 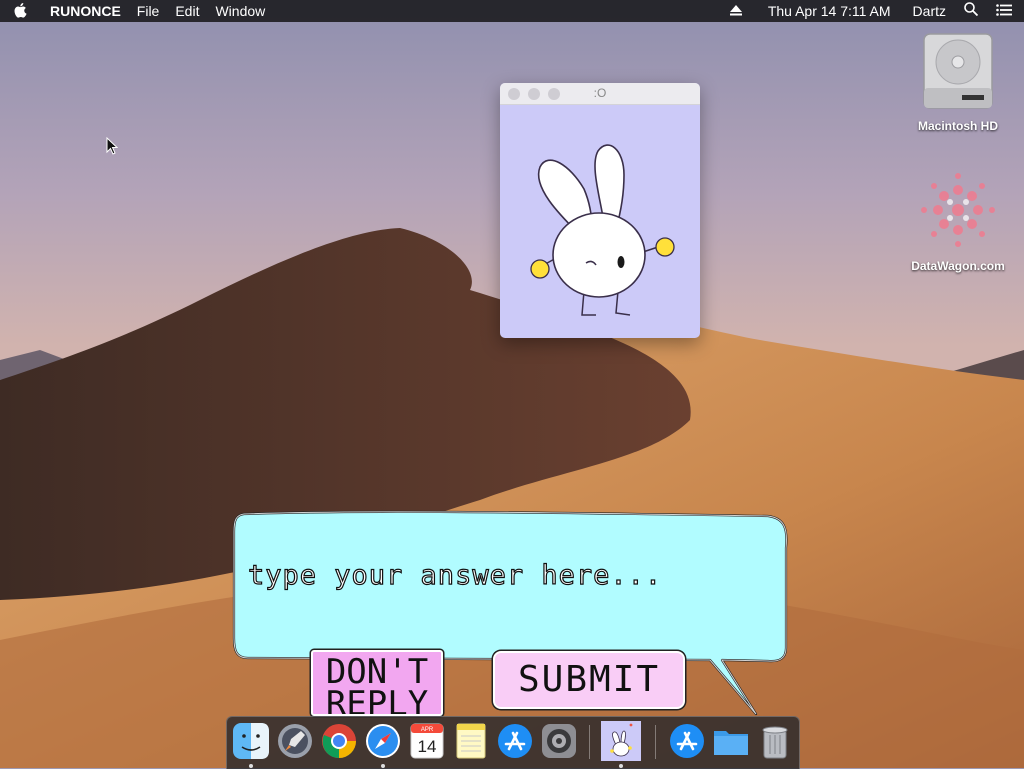 What do you see at coordinates (829, 11) in the screenshot?
I see `clock: Thu Apr 14 7:11 AM` at bounding box center [829, 11].